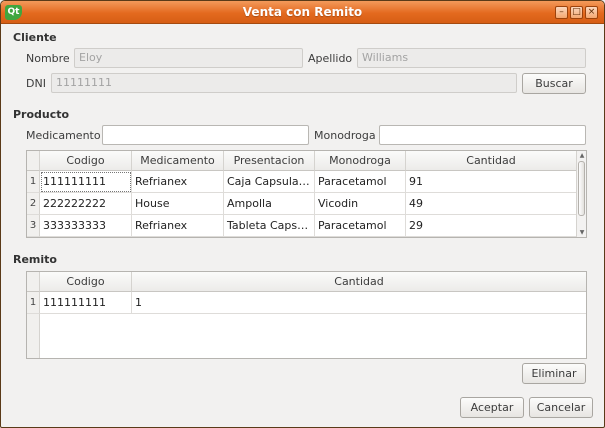  Describe the element at coordinates (63, 135) in the screenshot. I see `medicamento-label: Medicamento` at that location.